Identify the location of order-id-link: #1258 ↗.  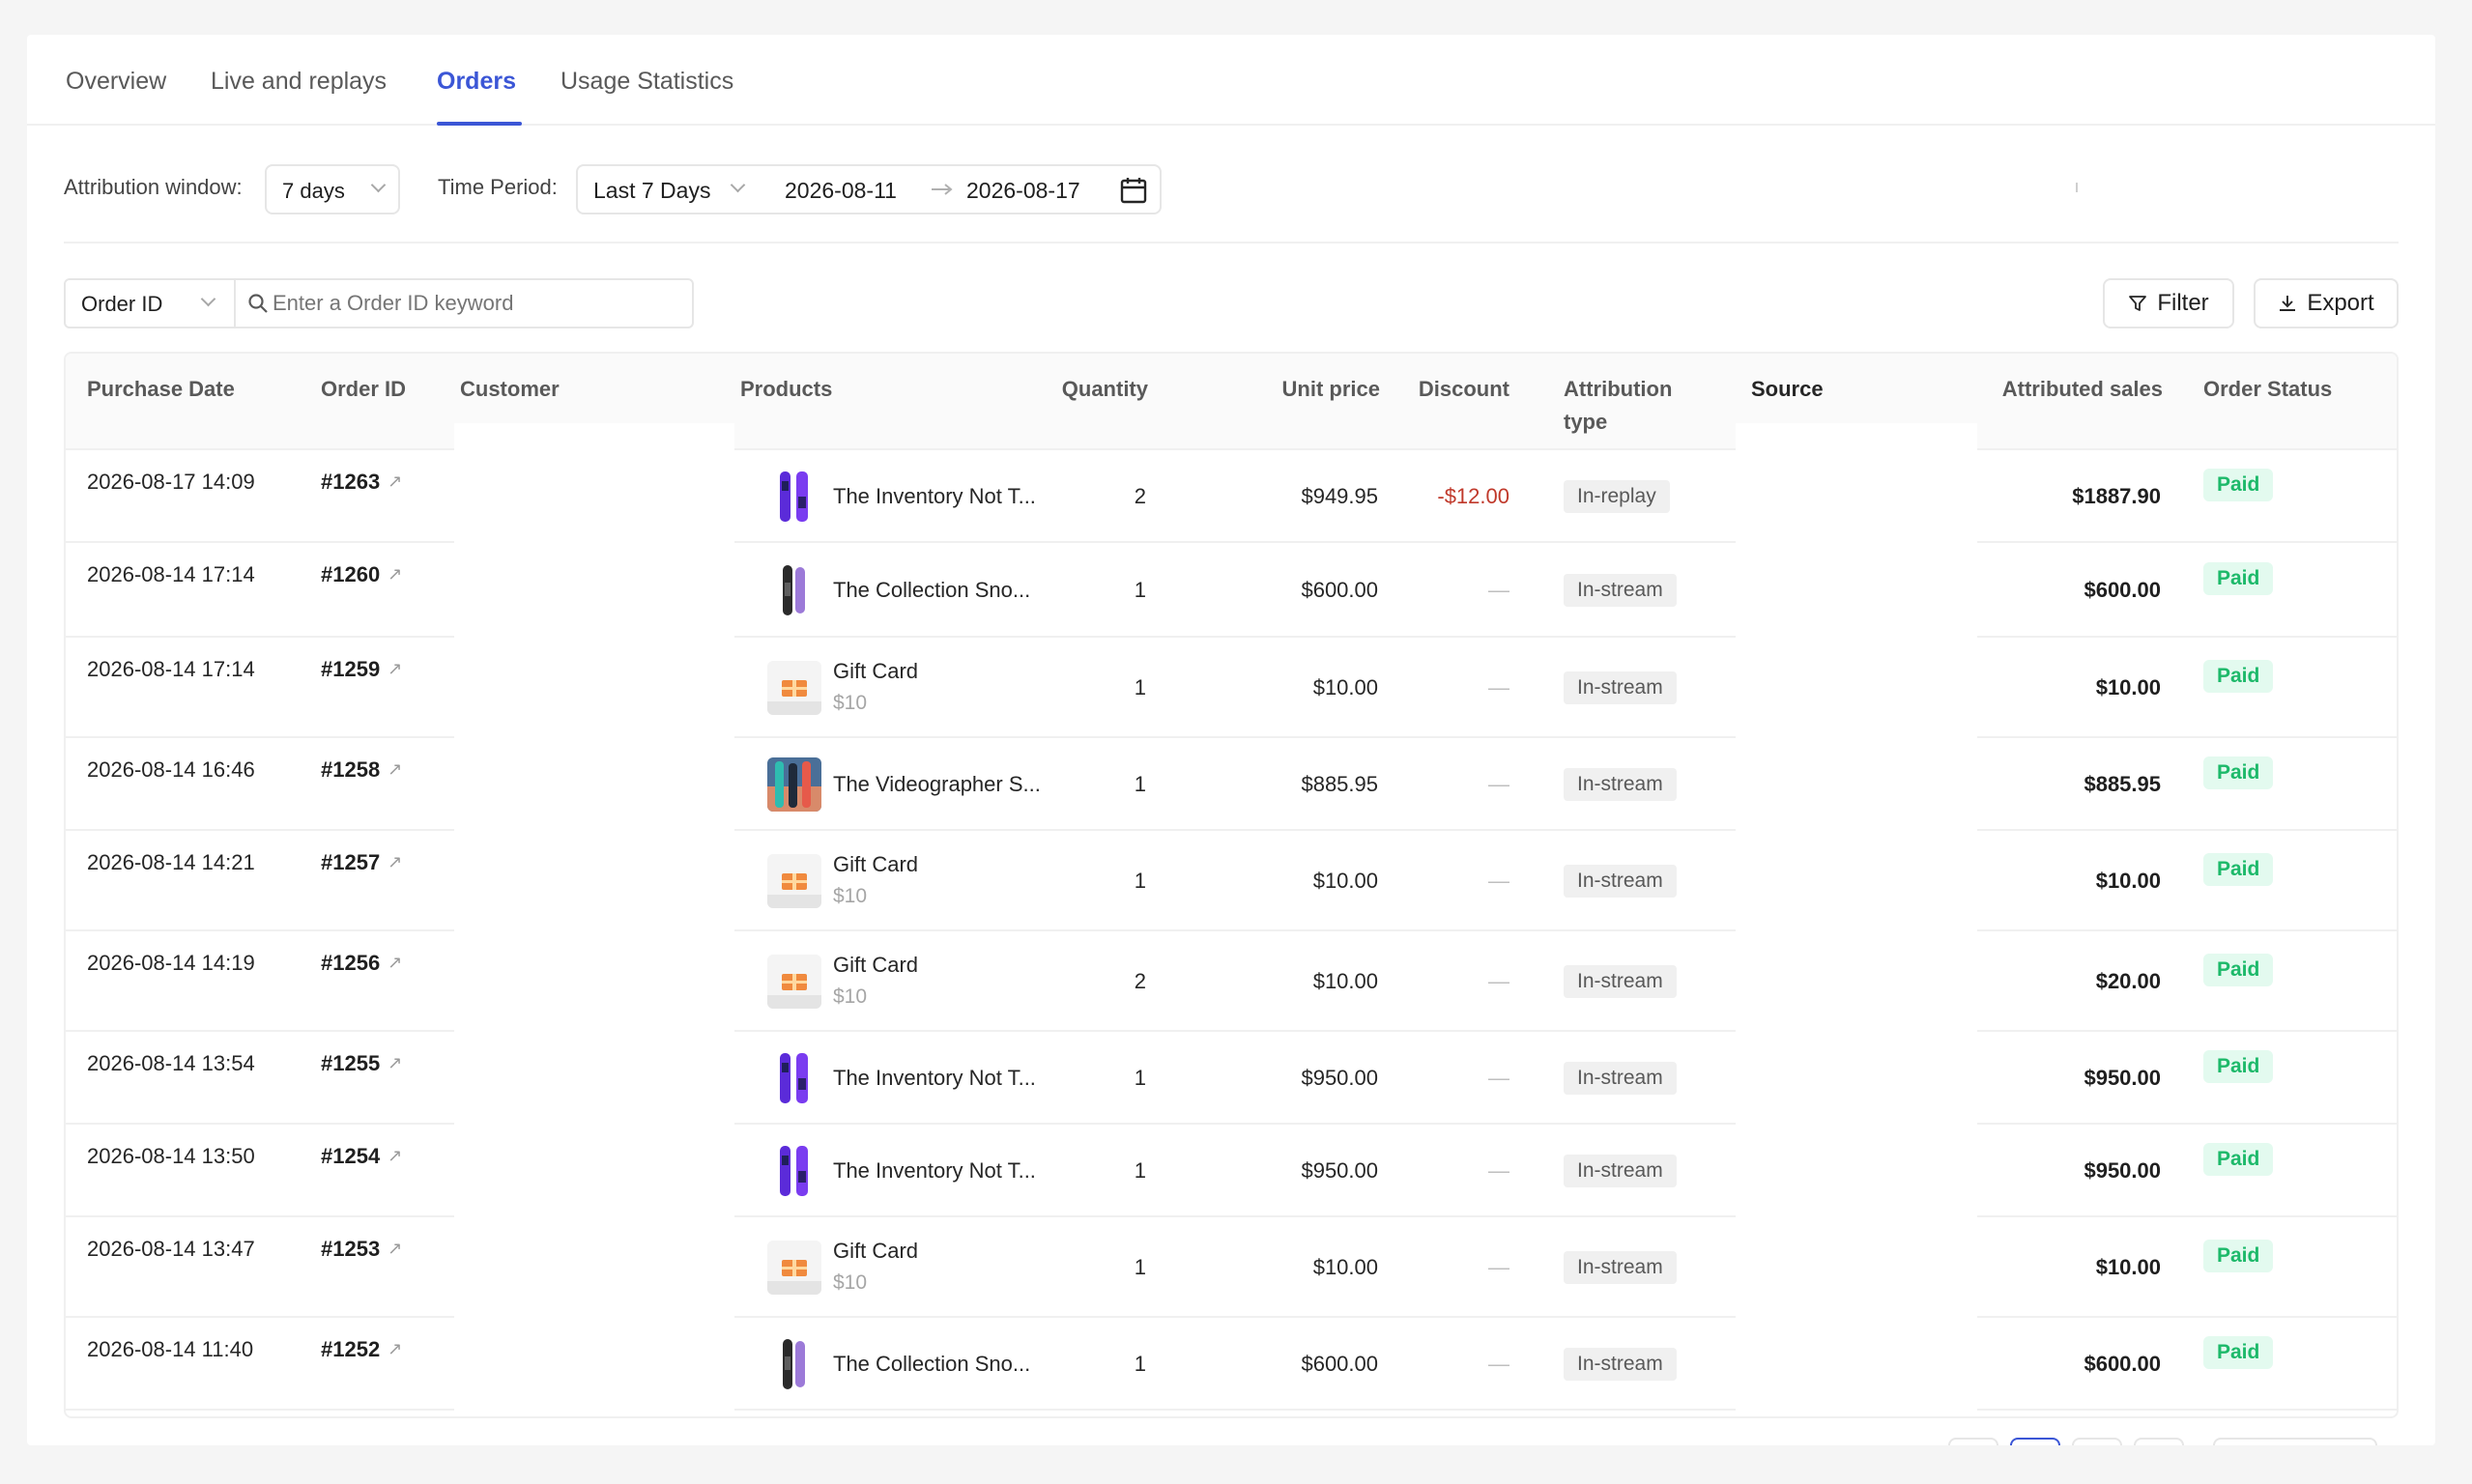
(361, 770).